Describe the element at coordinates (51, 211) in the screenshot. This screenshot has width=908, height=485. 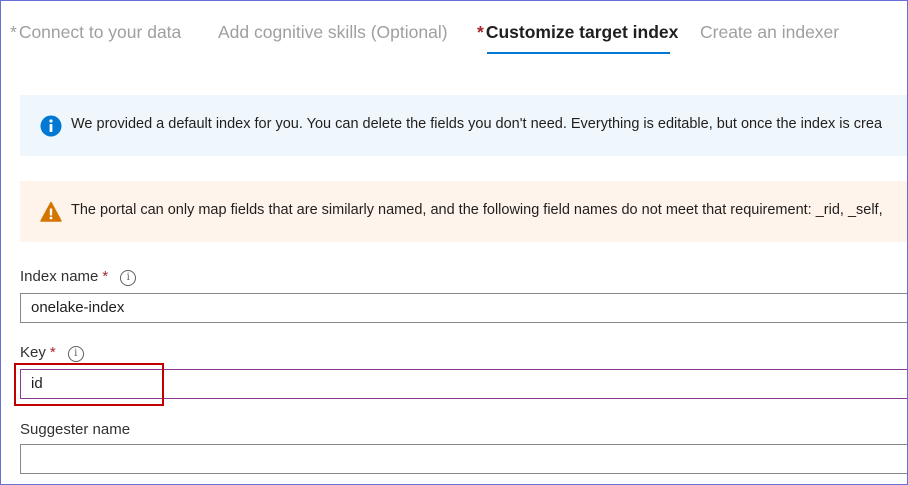
I see `warning-icon` at that location.